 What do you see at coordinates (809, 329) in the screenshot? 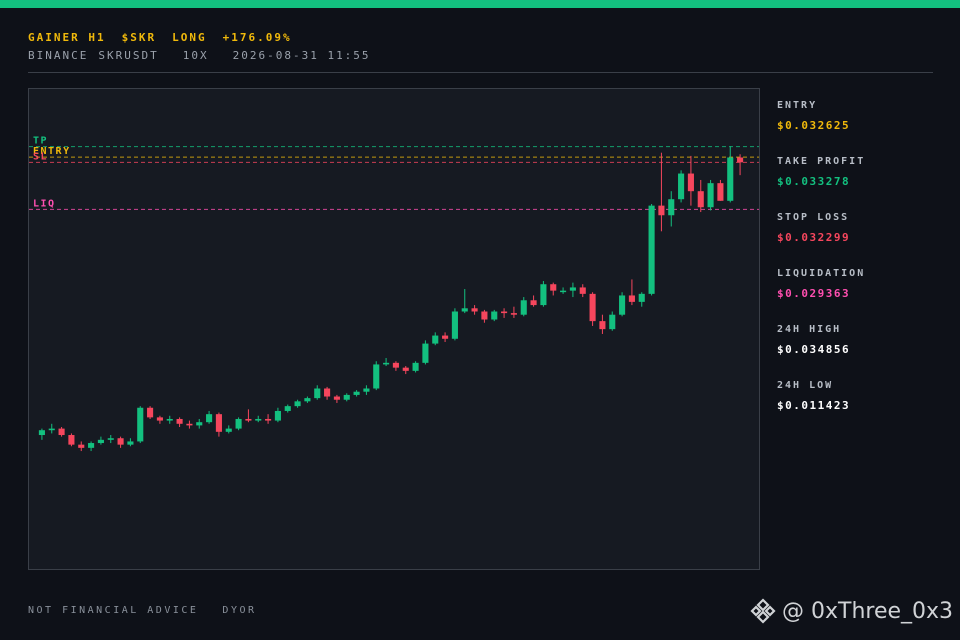
I see `stat-label: 24H HIGH` at bounding box center [809, 329].